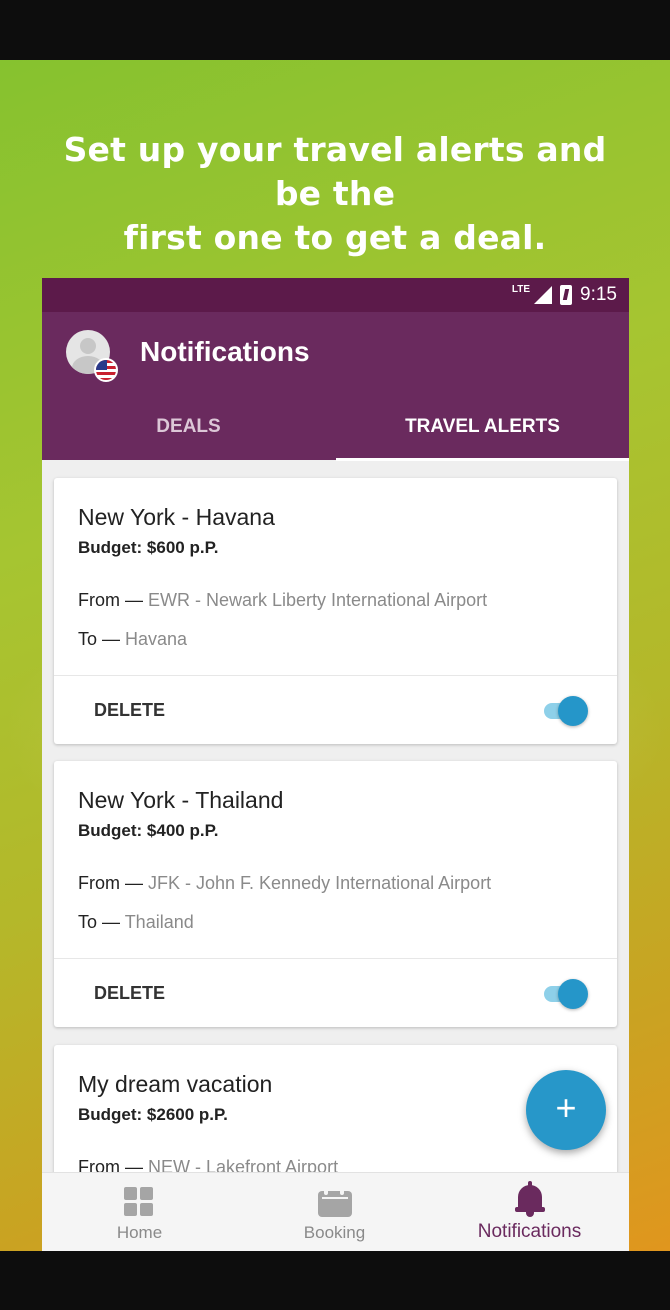 This screenshot has width=670, height=1310. I want to click on signal-icon, so click(543, 295).